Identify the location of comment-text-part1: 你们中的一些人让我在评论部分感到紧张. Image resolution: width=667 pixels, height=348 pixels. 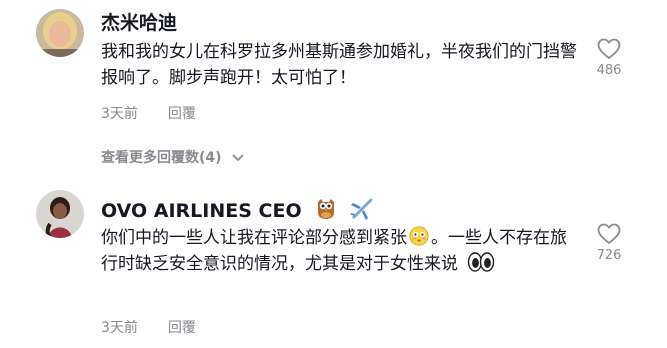
(254, 238).